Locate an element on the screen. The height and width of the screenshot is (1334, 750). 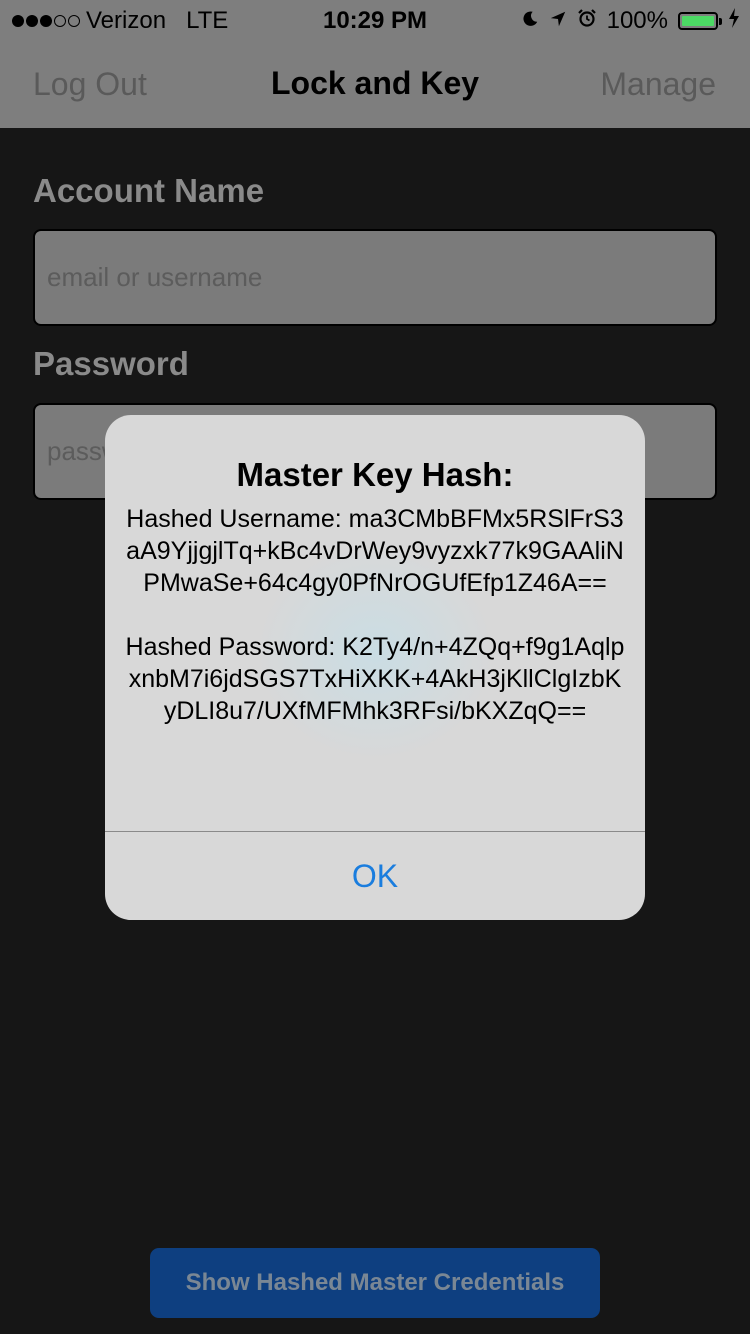
battery-percent: 100% is located at coordinates (637, 20).